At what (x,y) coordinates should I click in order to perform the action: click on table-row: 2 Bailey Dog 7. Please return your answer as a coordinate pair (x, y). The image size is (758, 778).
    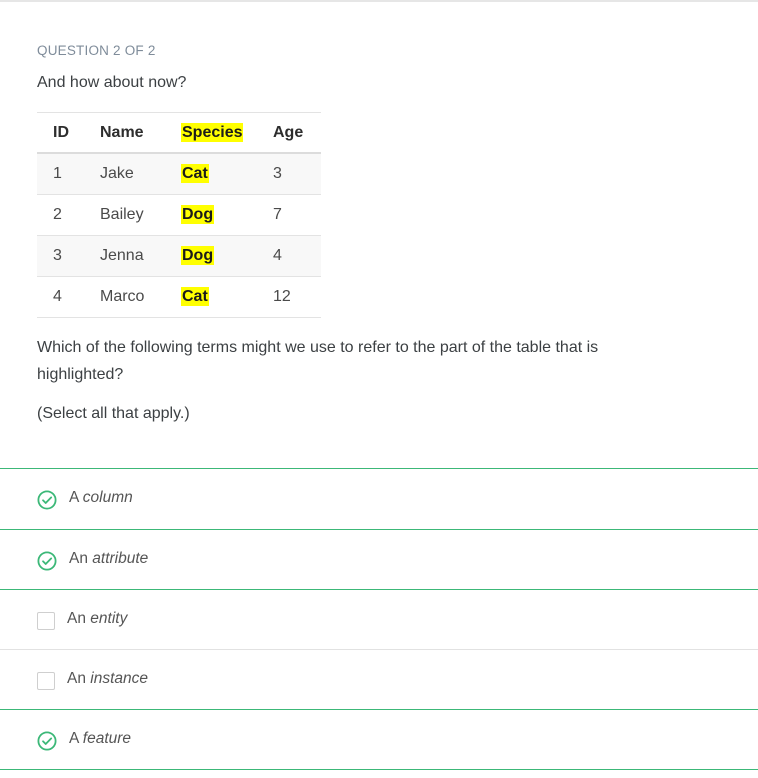
    Looking at the image, I should click on (179, 215).